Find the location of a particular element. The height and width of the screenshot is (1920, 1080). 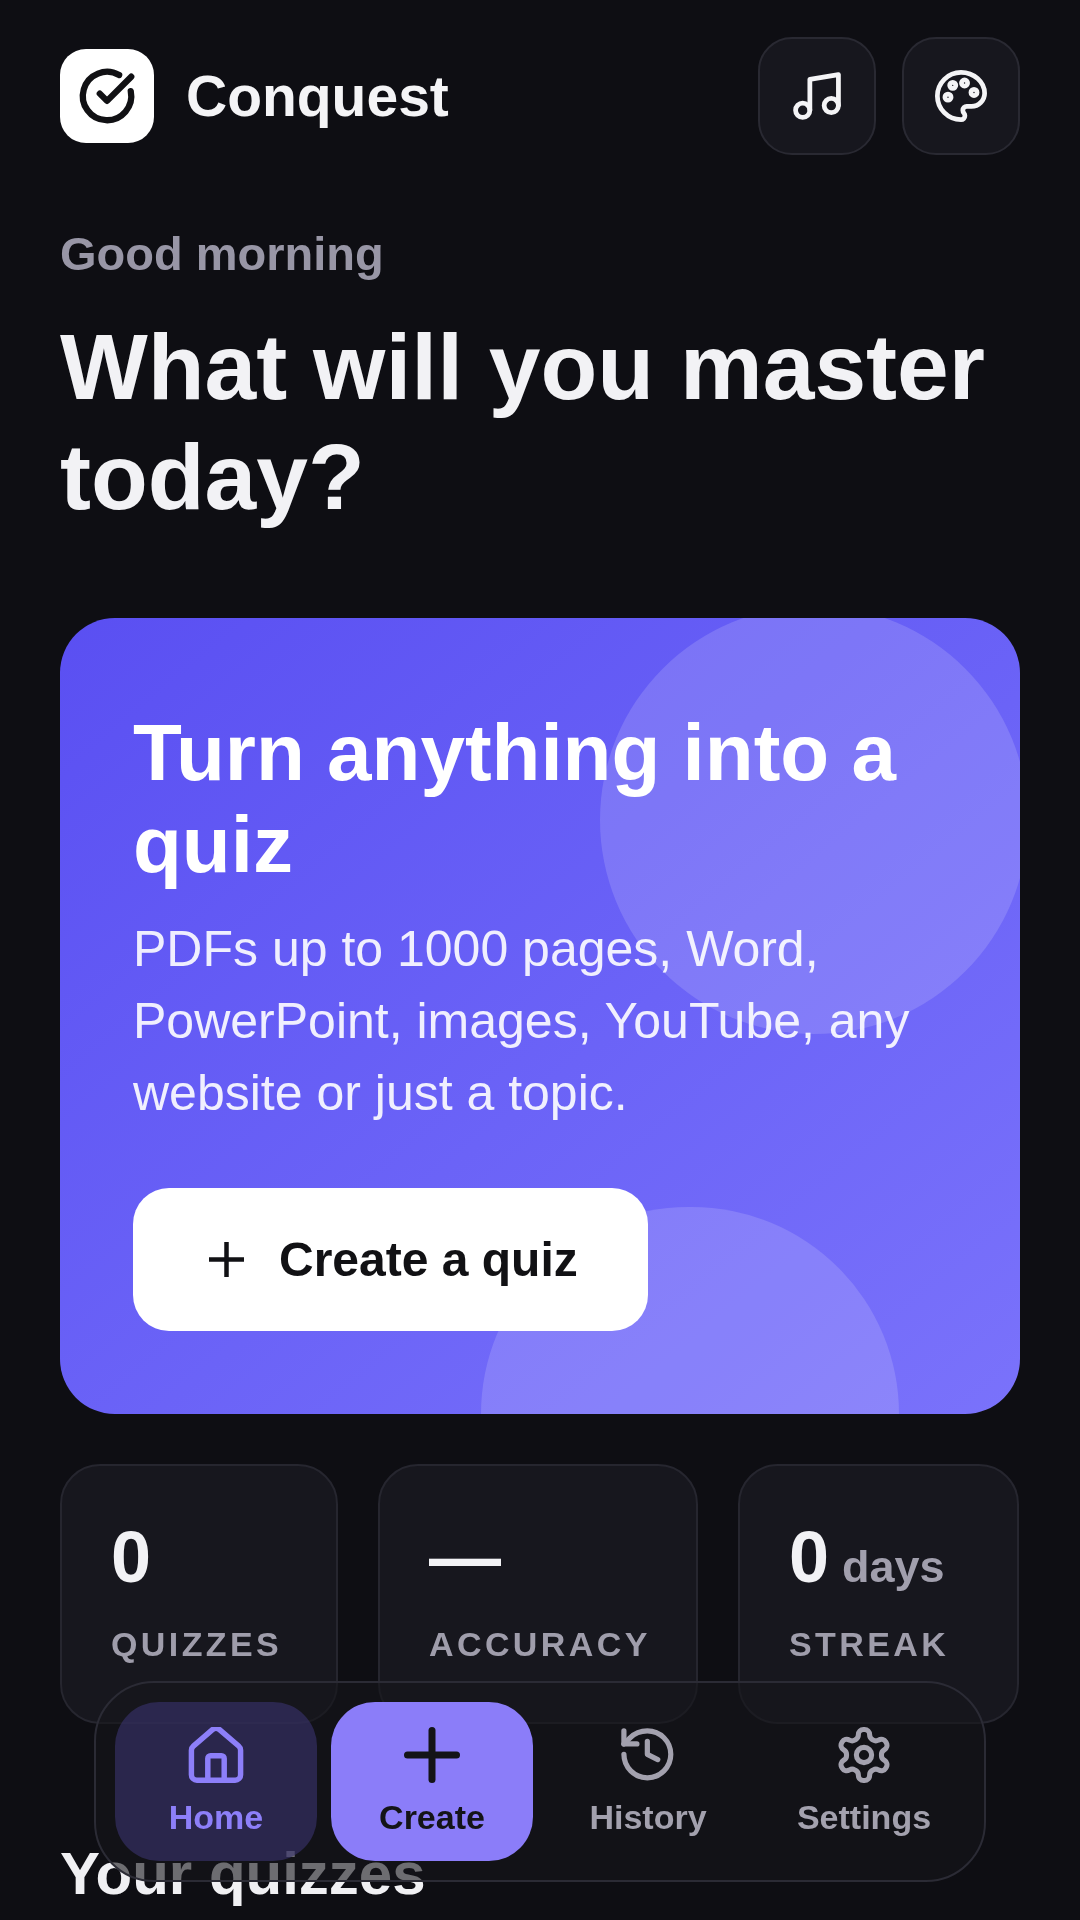

history-tab: History is located at coordinates (648, 1781).